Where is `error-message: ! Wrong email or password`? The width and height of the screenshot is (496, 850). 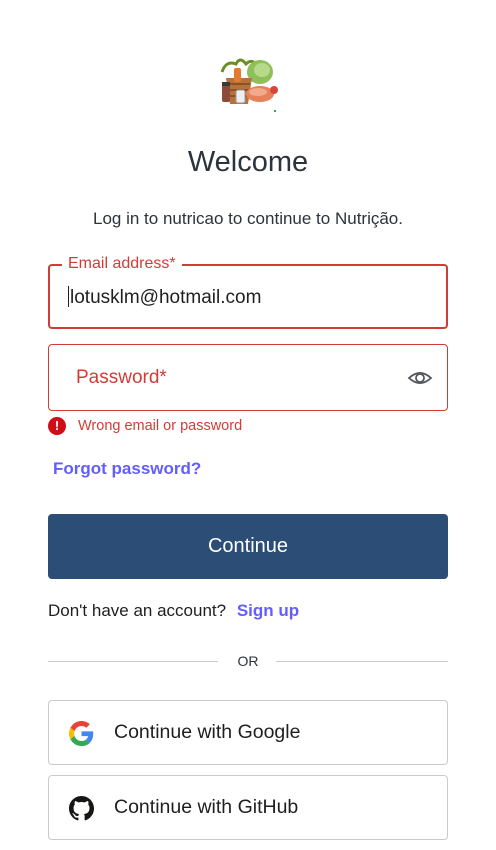 error-message: ! Wrong email or password is located at coordinates (145, 426).